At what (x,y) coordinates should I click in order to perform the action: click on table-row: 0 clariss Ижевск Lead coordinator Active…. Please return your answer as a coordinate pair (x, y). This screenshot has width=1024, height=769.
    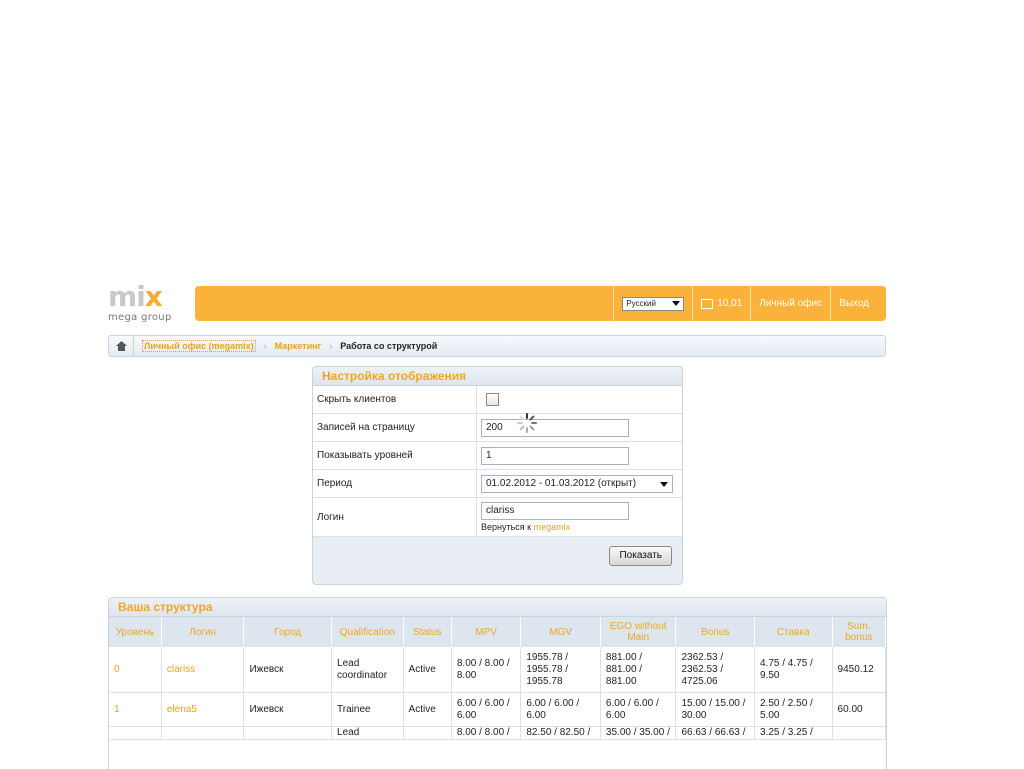
    Looking at the image, I should click on (497, 670).